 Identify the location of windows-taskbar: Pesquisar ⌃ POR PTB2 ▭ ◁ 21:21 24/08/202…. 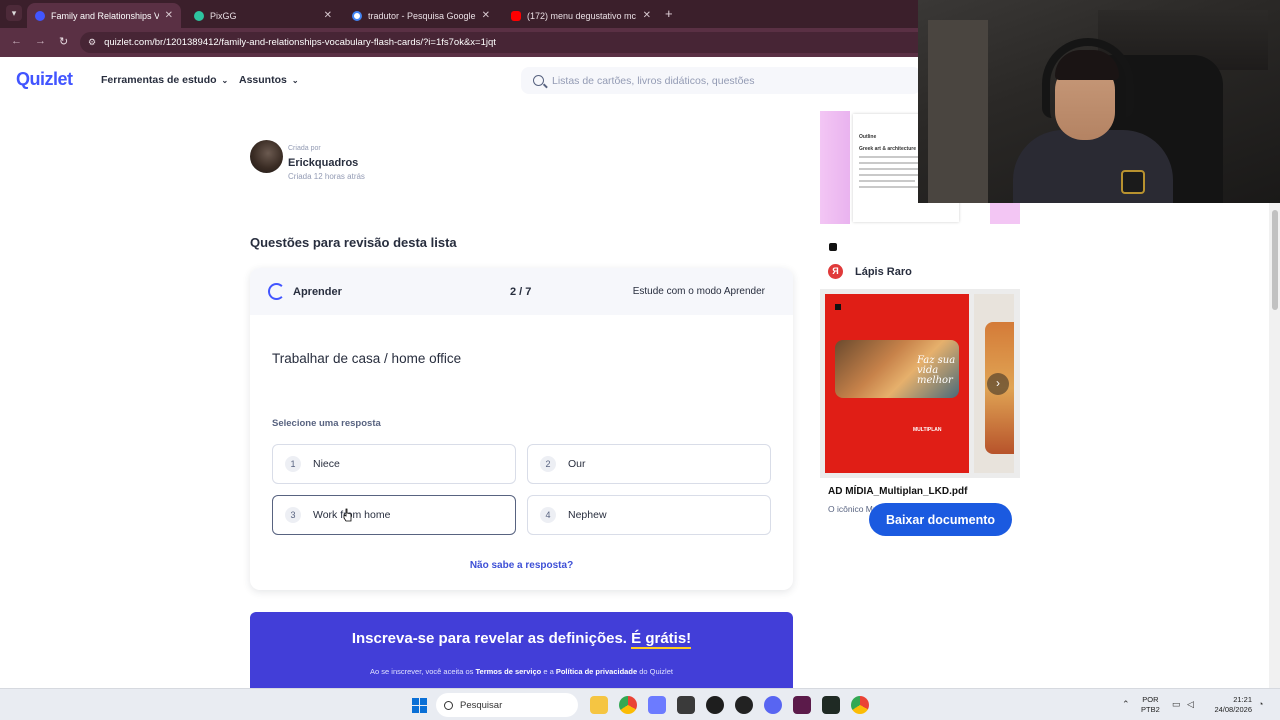
(640, 704).